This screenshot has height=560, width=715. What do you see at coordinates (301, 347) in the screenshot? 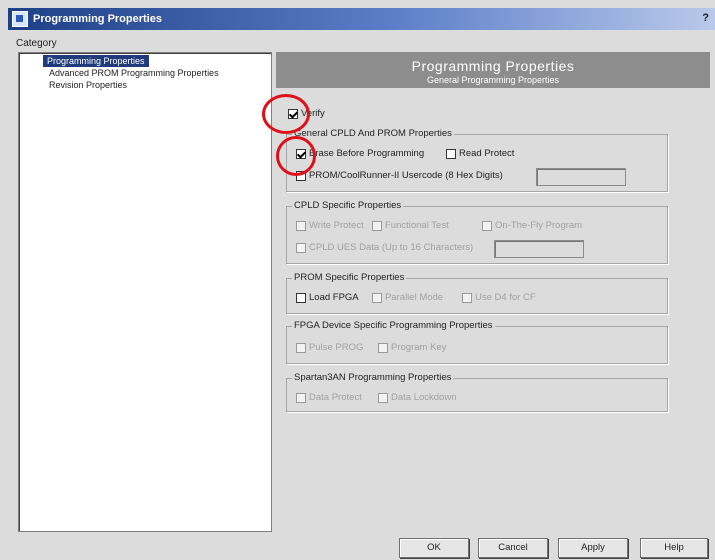
I see `pulse-prog-checkbox` at bounding box center [301, 347].